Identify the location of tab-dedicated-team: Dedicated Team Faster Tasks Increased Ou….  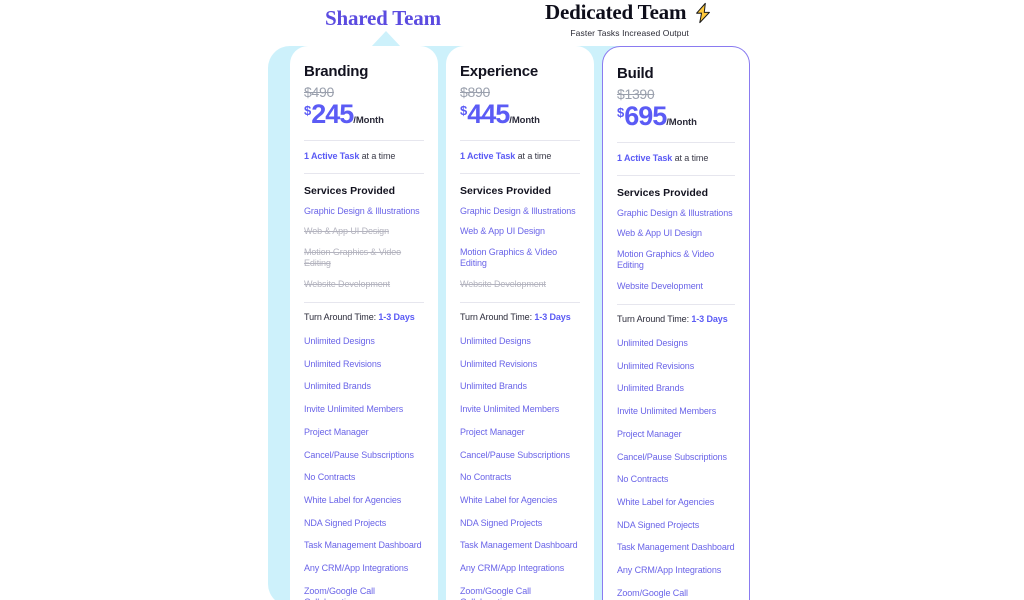
(629, 19).